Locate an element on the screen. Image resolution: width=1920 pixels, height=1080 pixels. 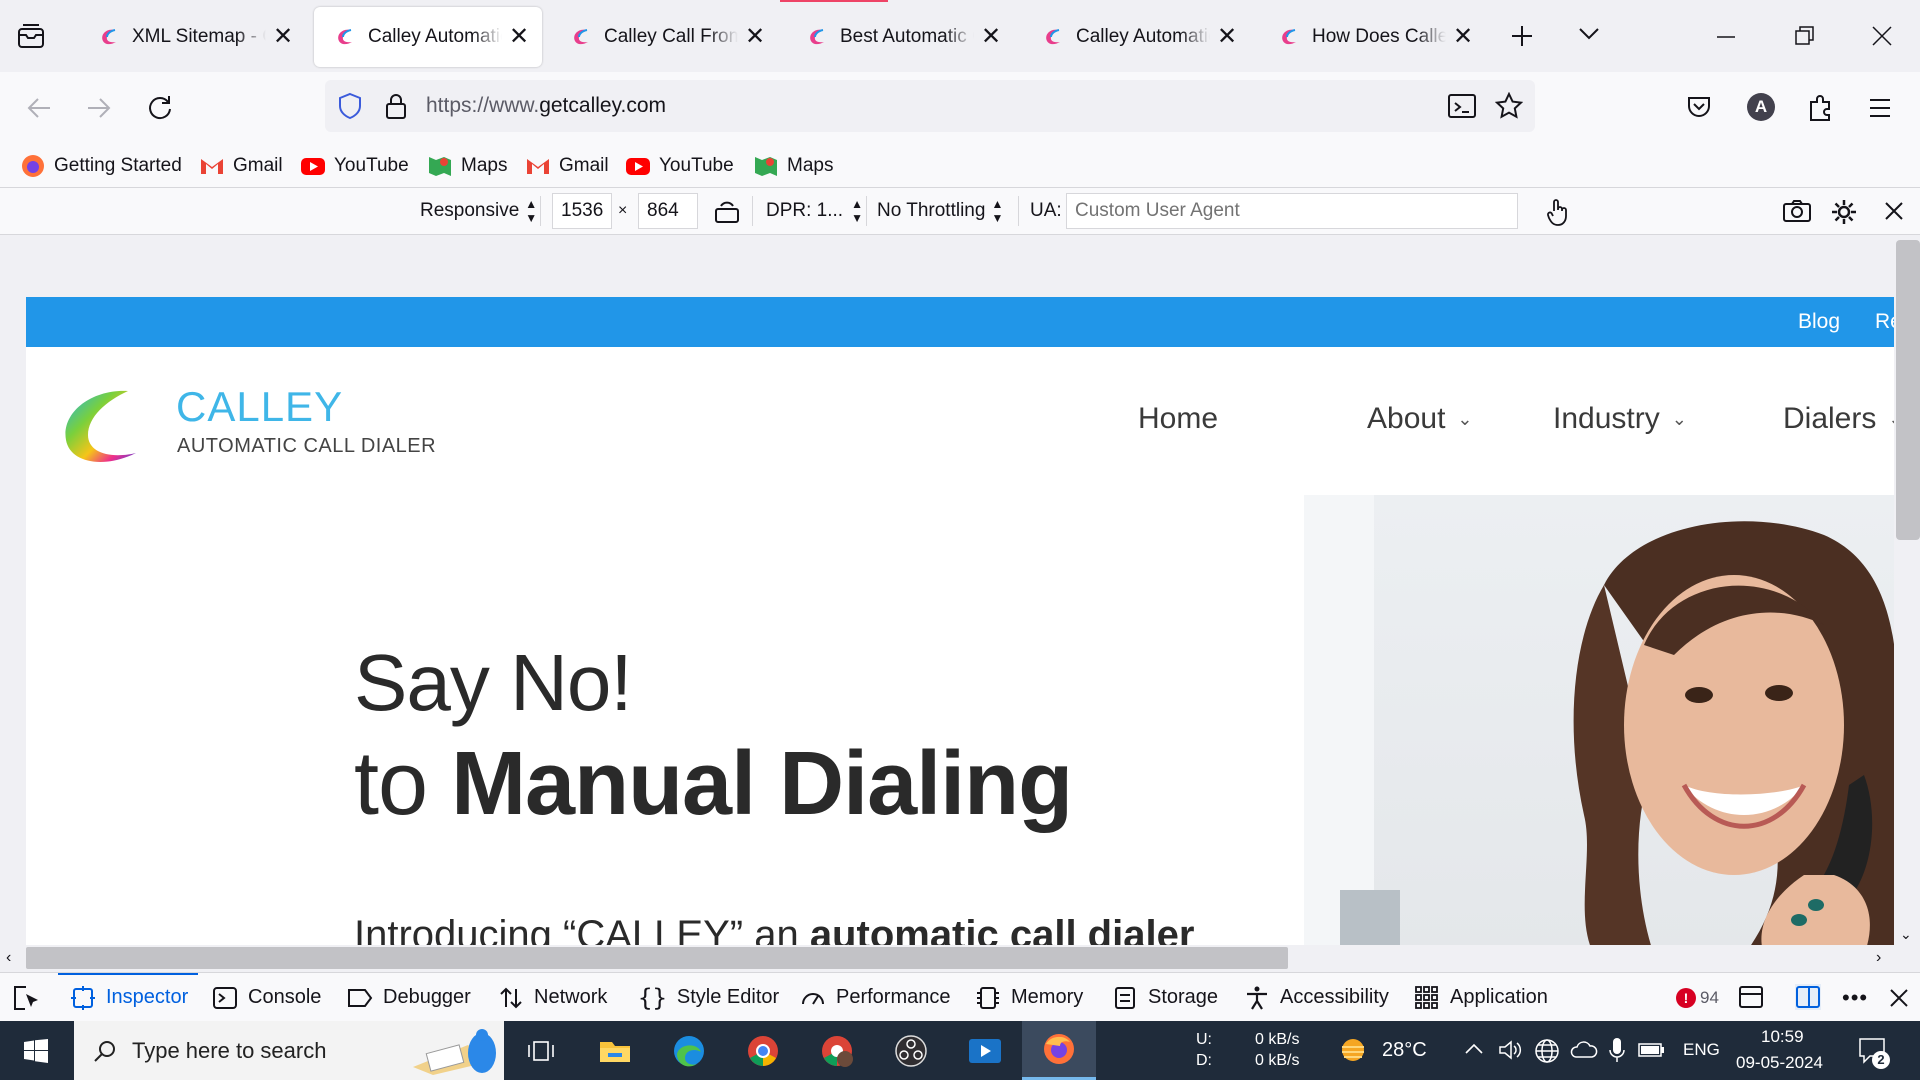
settings-gear-icon is located at coordinates (1844, 212).